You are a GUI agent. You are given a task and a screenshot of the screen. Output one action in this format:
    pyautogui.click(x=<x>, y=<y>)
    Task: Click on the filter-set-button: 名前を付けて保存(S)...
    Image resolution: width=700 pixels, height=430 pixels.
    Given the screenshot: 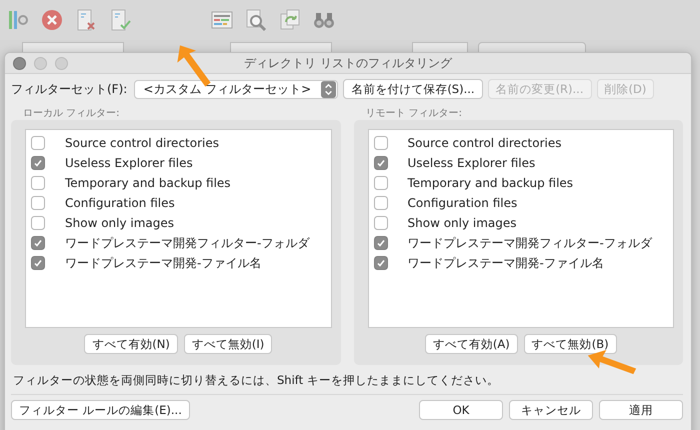 What is the action you would take?
    pyautogui.click(x=413, y=89)
    